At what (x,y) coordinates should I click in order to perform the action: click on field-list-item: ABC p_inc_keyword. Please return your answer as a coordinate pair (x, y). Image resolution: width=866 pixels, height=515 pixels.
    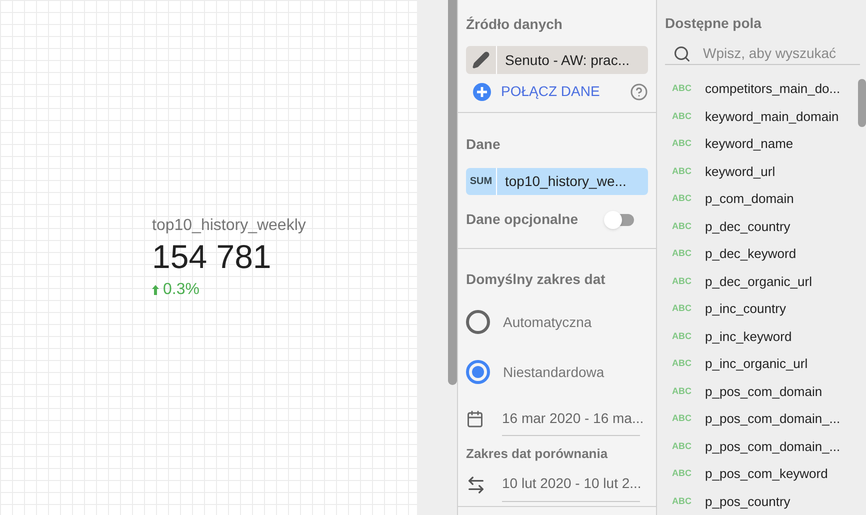
    Looking at the image, I should click on (760, 336).